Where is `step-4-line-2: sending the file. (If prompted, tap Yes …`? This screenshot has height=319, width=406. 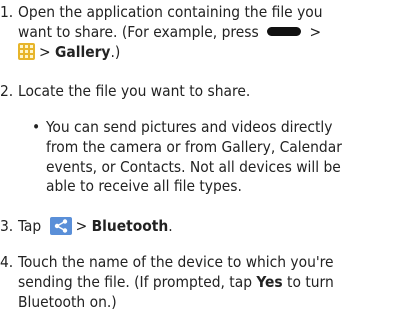
step-4-line-2: sending the file. (If prompted, tap Yes … is located at coordinates (209, 283).